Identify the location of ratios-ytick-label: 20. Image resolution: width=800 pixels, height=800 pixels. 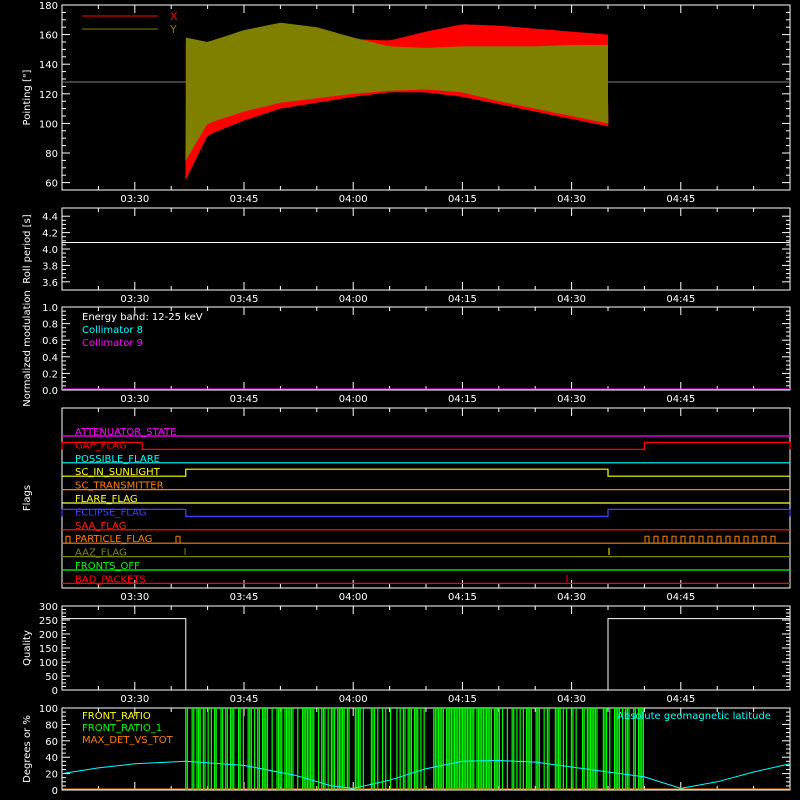
(51, 775).